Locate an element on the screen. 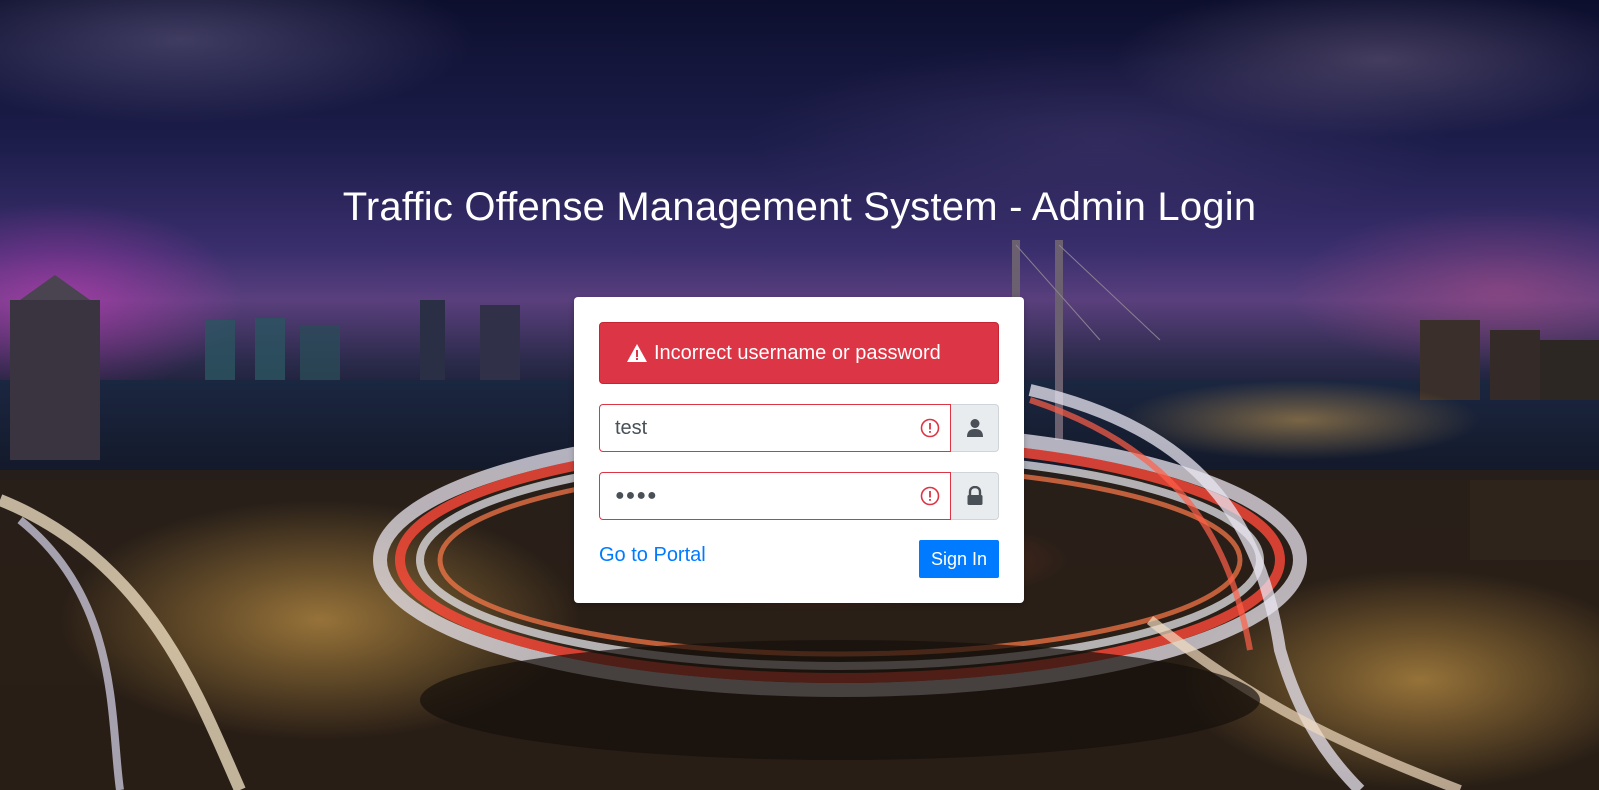 Image resolution: width=1599 pixels, height=790 pixels. go-to-portal-link: Go to Portal is located at coordinates (652, 555).